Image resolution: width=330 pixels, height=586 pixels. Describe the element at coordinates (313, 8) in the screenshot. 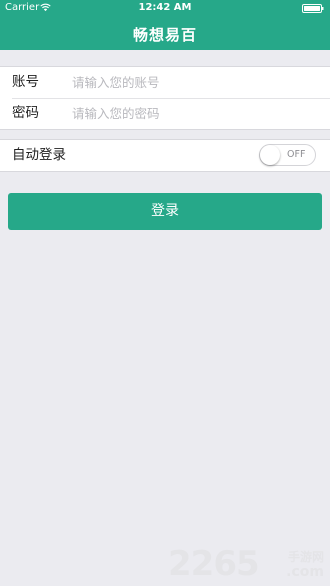

I see `battery-icon` at that location.